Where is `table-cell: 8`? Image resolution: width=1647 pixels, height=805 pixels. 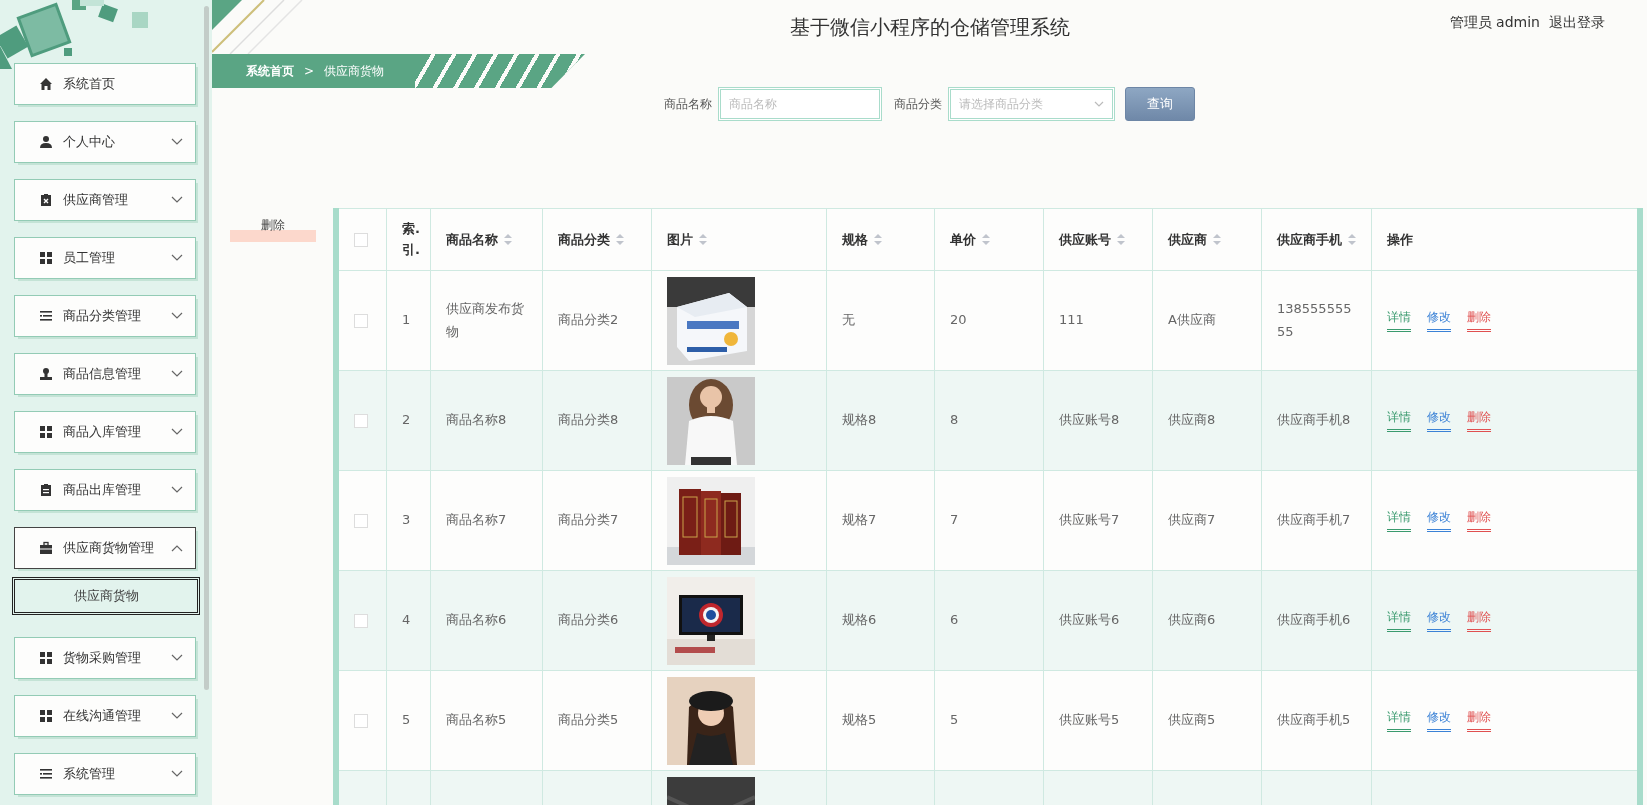 table-cell: 8 is located at coordinates (954, 420).